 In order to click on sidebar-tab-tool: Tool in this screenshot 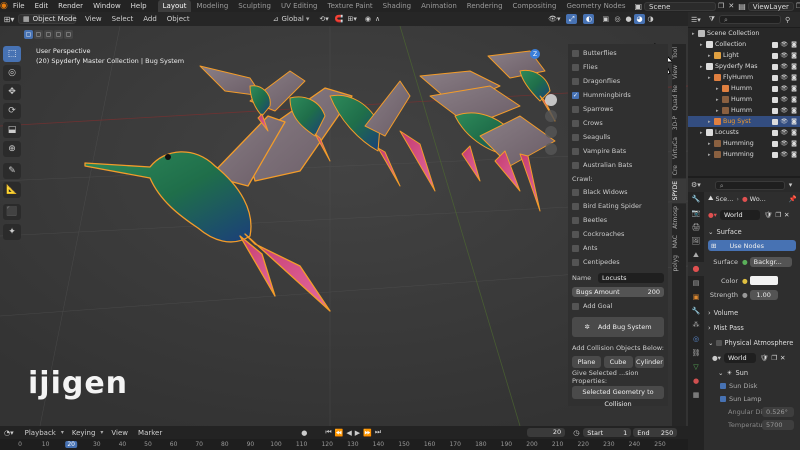, I will do `click(679, 53)`.